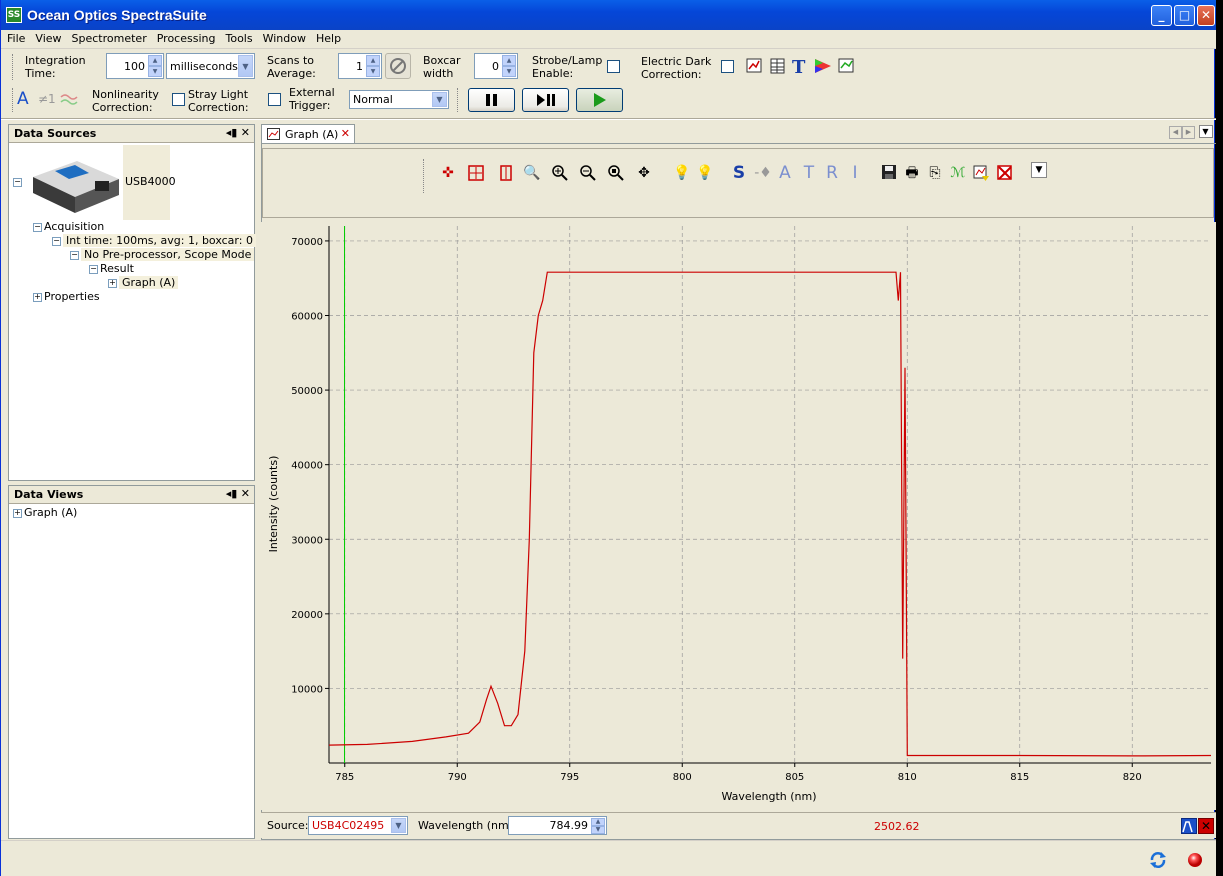 This screenshot has height=876, width=1223. I want to click on relative-mode-icon: ≠1, so click(47, 99).